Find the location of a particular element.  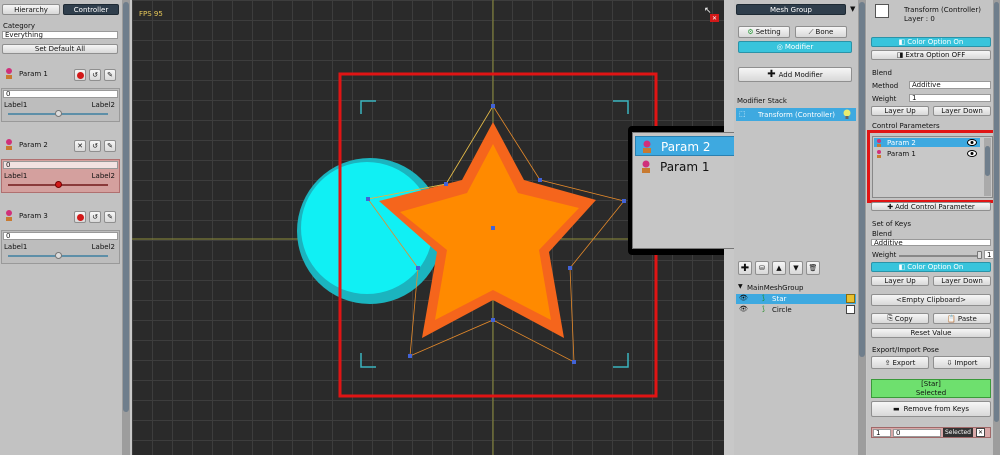

middle-scrollbar is located at coordinates (862, 227).